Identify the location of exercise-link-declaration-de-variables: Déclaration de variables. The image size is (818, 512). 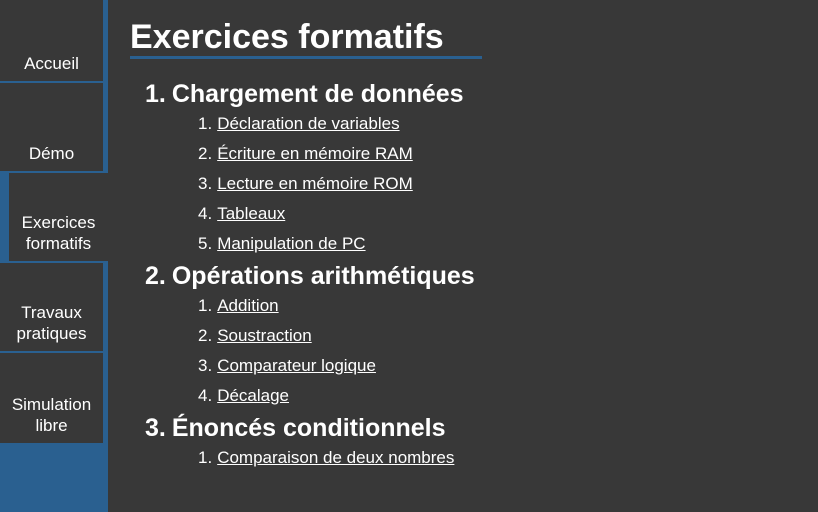
(308, 124).